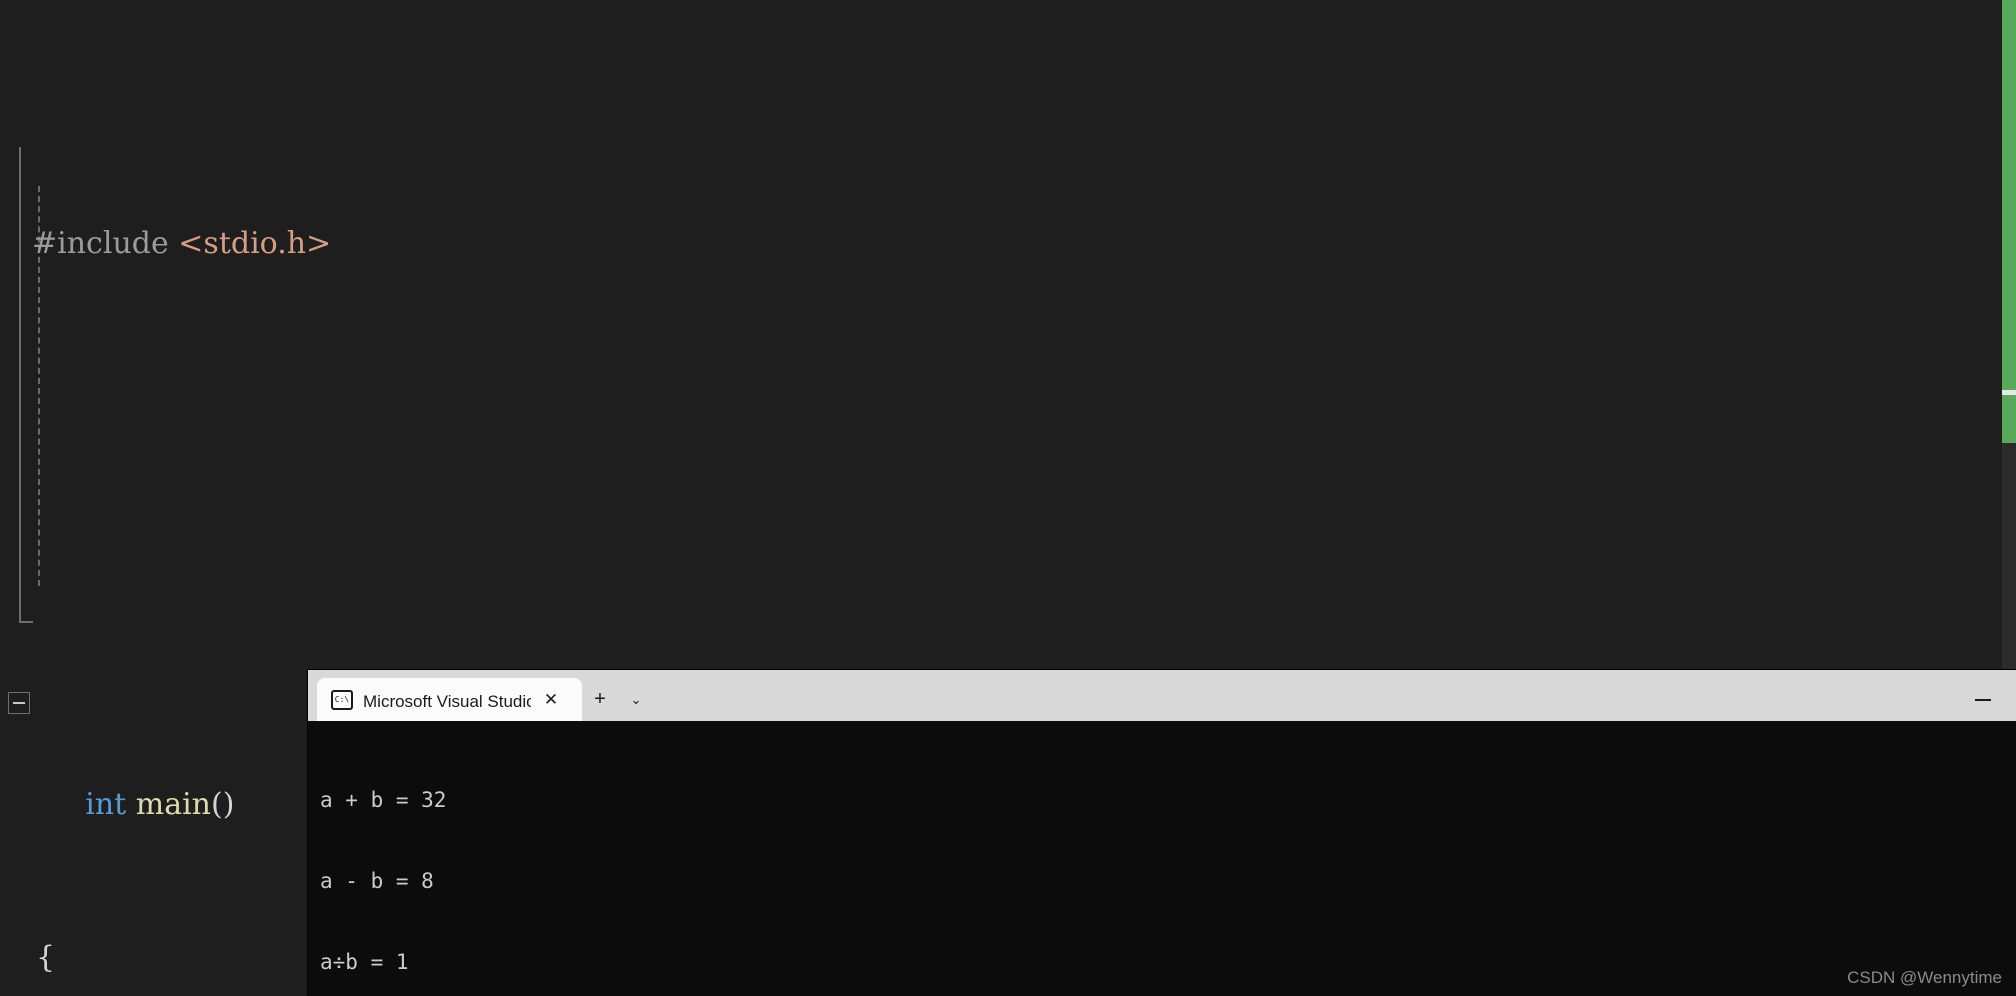 The width and height of the screenshot is (2016, 996). What do you see at coordinates (19, 702) in the screenshot?
I see `collapse-toggle-icon` at bounding box center [19, 702].